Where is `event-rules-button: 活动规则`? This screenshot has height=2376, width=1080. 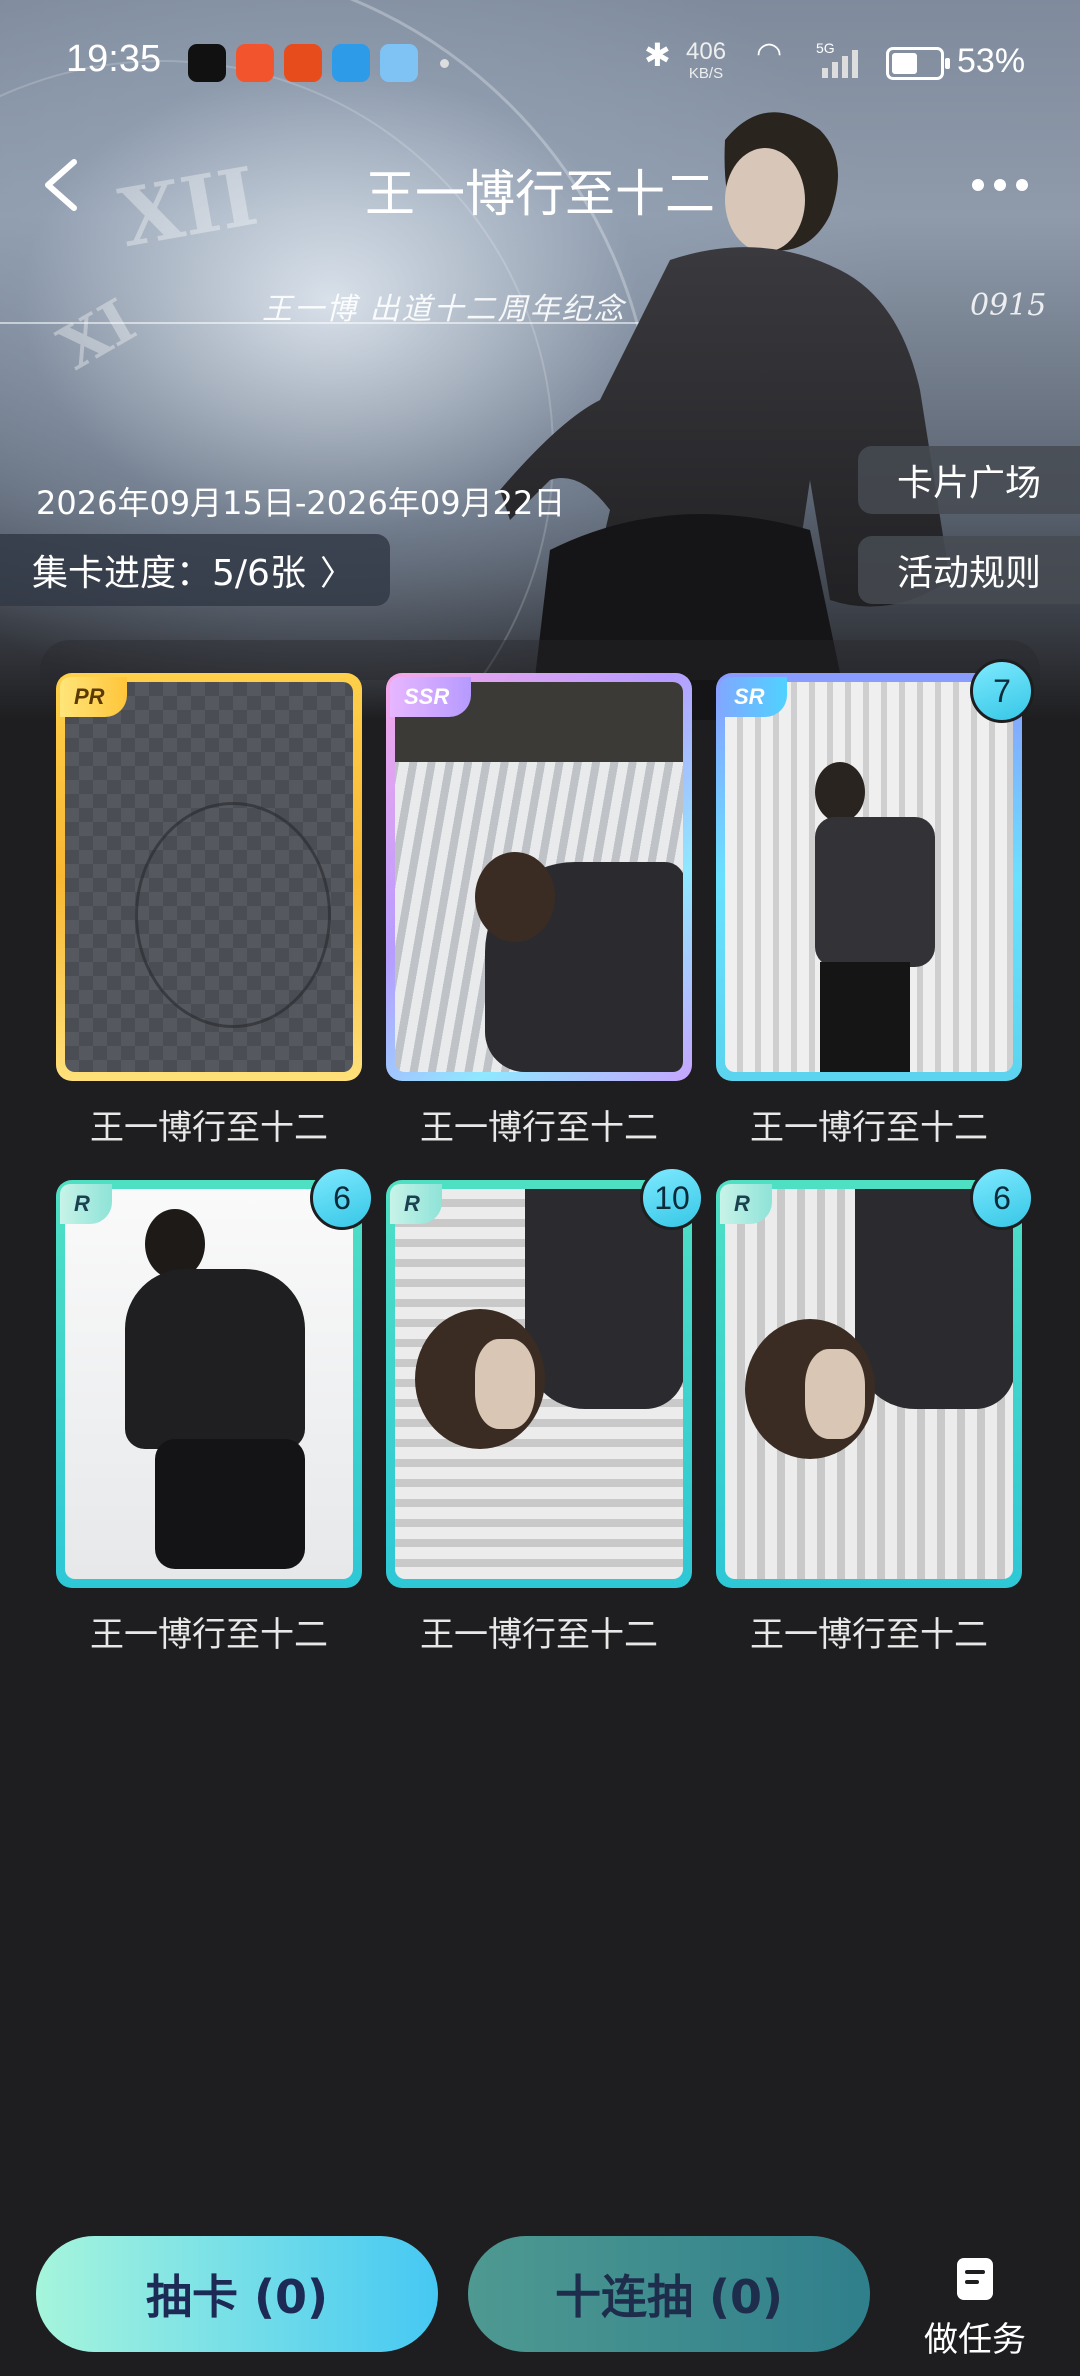 event-rules-button: 活动规则 is located at coordinates (969, 570).